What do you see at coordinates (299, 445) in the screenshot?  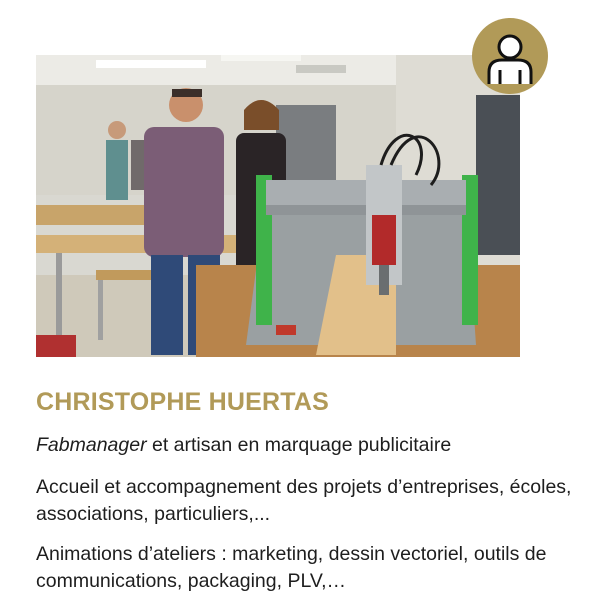 I see `role-text: et artisan en marquage publicitaire` at bounding box center [299, 445].